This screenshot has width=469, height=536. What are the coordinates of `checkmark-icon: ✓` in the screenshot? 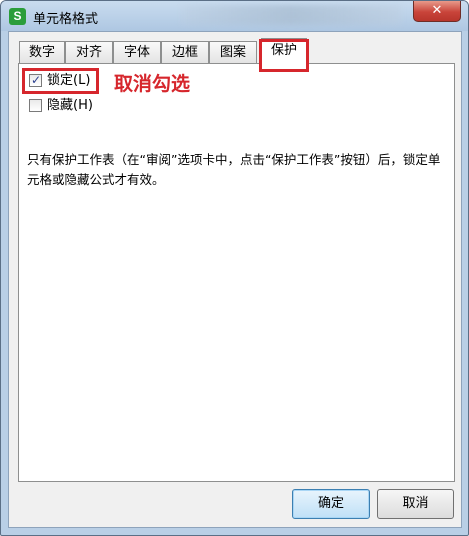 It's located at (36, 80).